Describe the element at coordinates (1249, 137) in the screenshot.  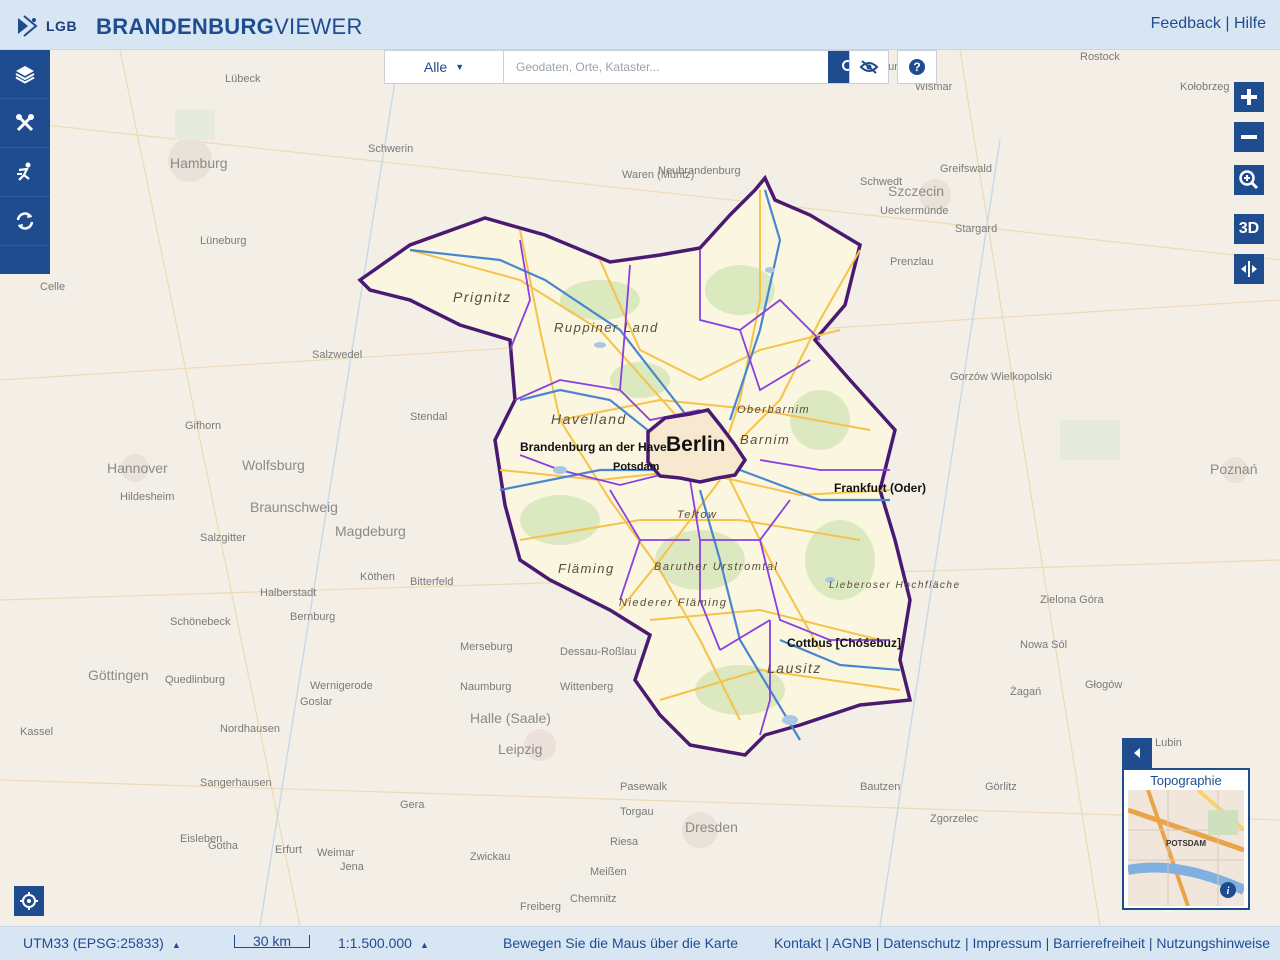
I see `zoom-out-button` at that location.